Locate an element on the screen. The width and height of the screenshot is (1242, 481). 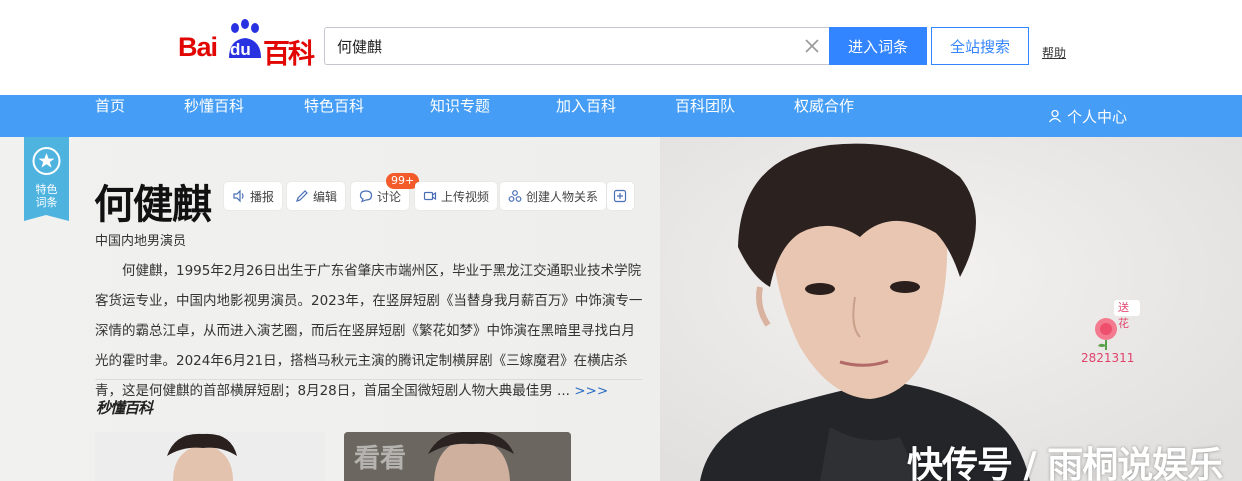
user-icon is located at coordinates (1055, 116).